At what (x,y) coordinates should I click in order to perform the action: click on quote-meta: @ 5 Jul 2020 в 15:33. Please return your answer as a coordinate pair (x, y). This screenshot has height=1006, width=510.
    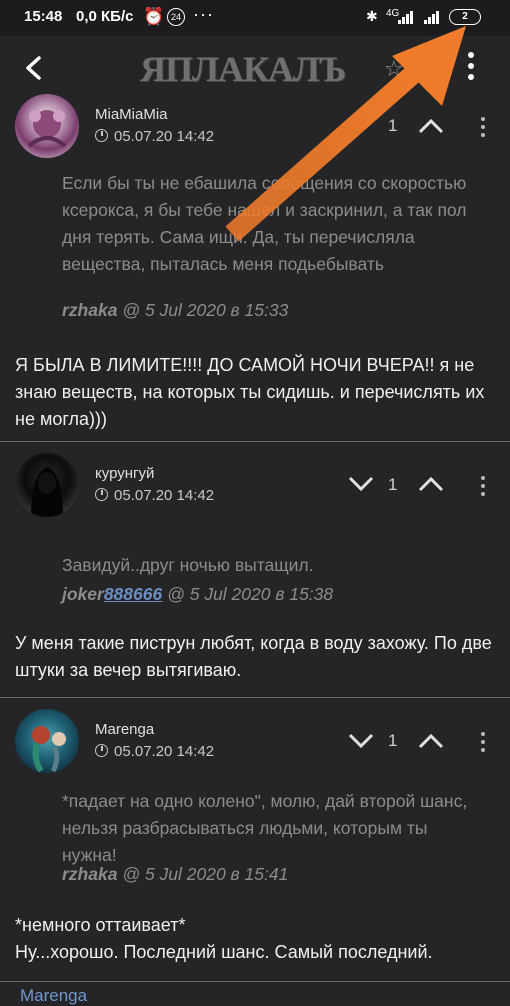
    Looking at the image, I should click on (203, 310).